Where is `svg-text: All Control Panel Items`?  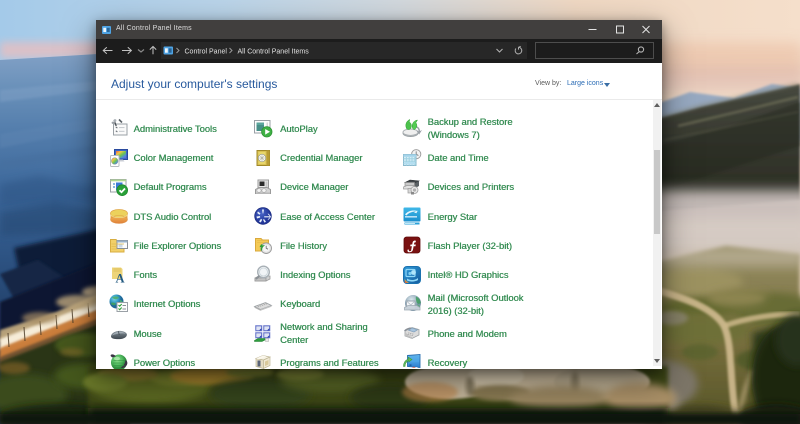
svg-text: All Control Panel Items is located at coordinates (274, 51).